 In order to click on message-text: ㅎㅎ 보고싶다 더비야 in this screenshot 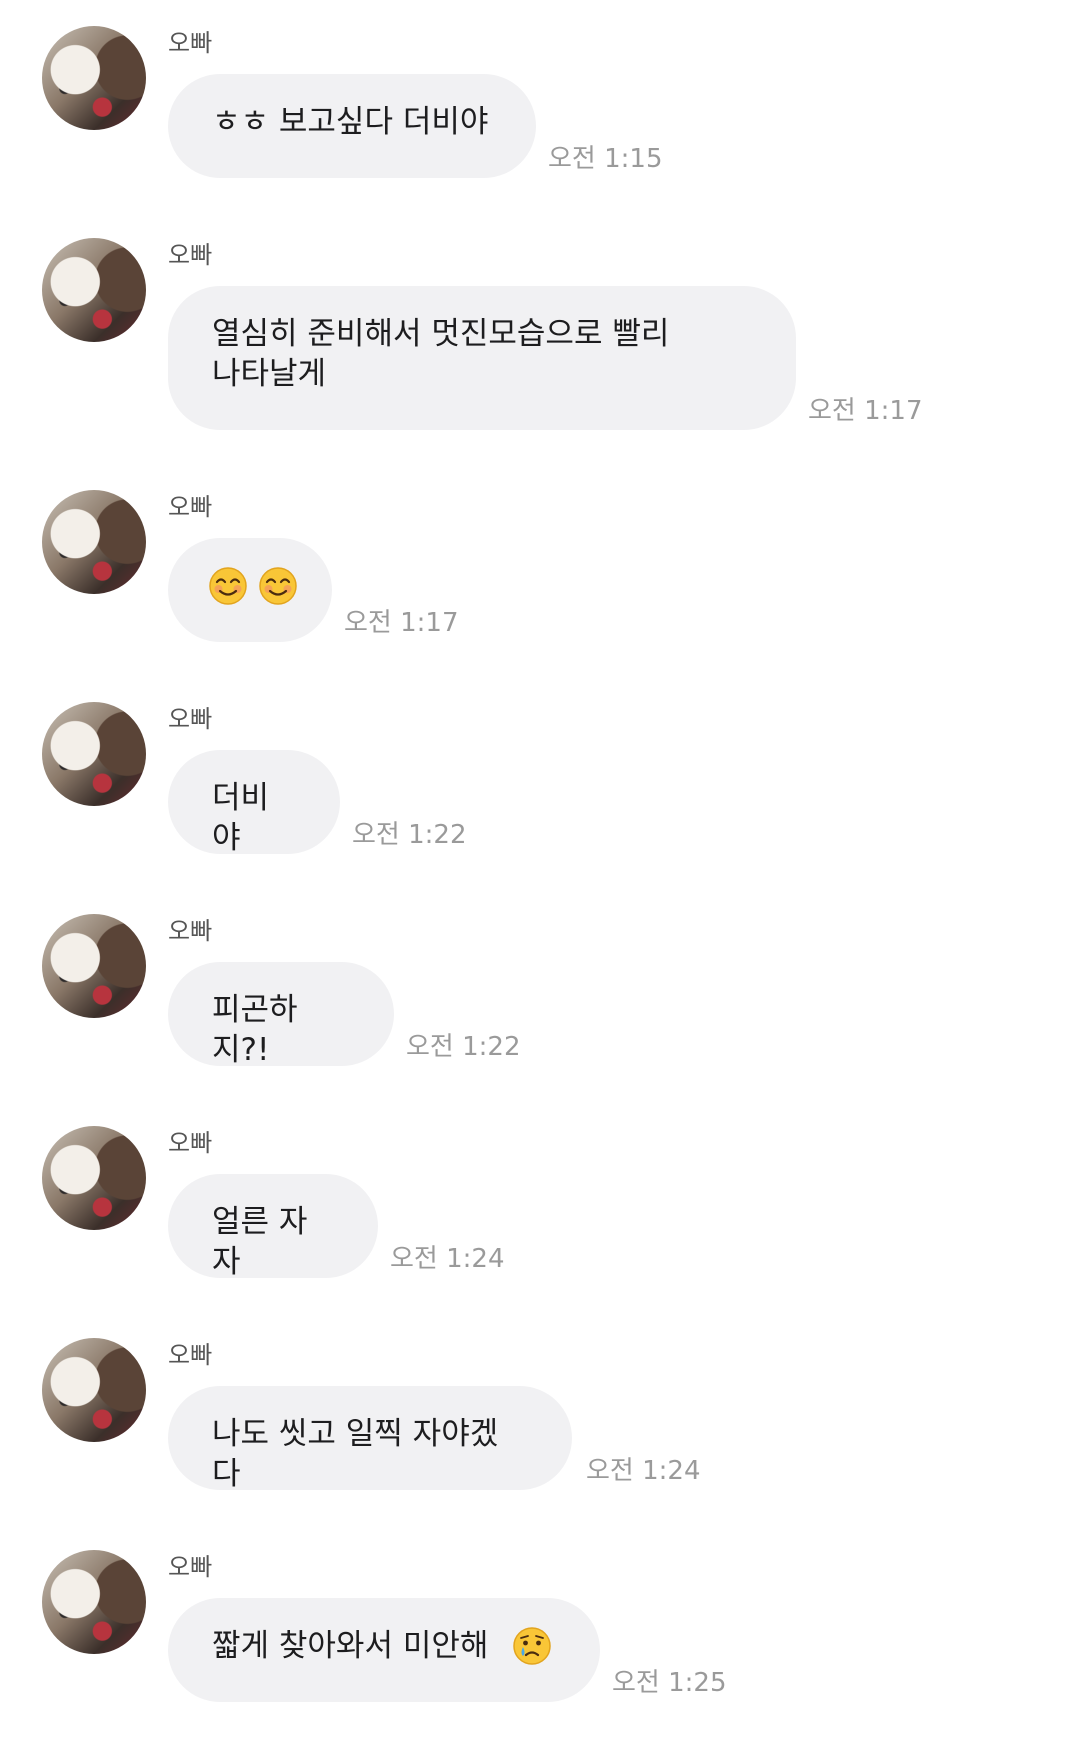, I will do `click(350, 122)`.